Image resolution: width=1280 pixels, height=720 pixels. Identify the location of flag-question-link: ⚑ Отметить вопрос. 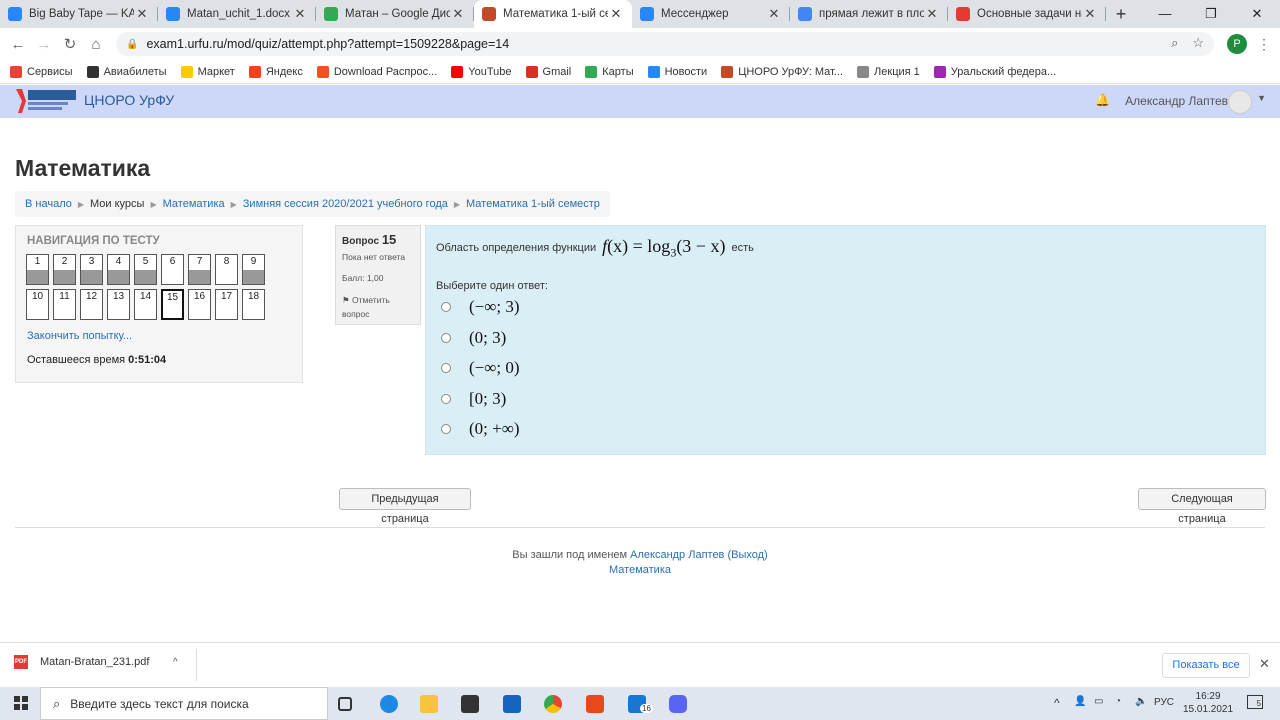
(378, 307).